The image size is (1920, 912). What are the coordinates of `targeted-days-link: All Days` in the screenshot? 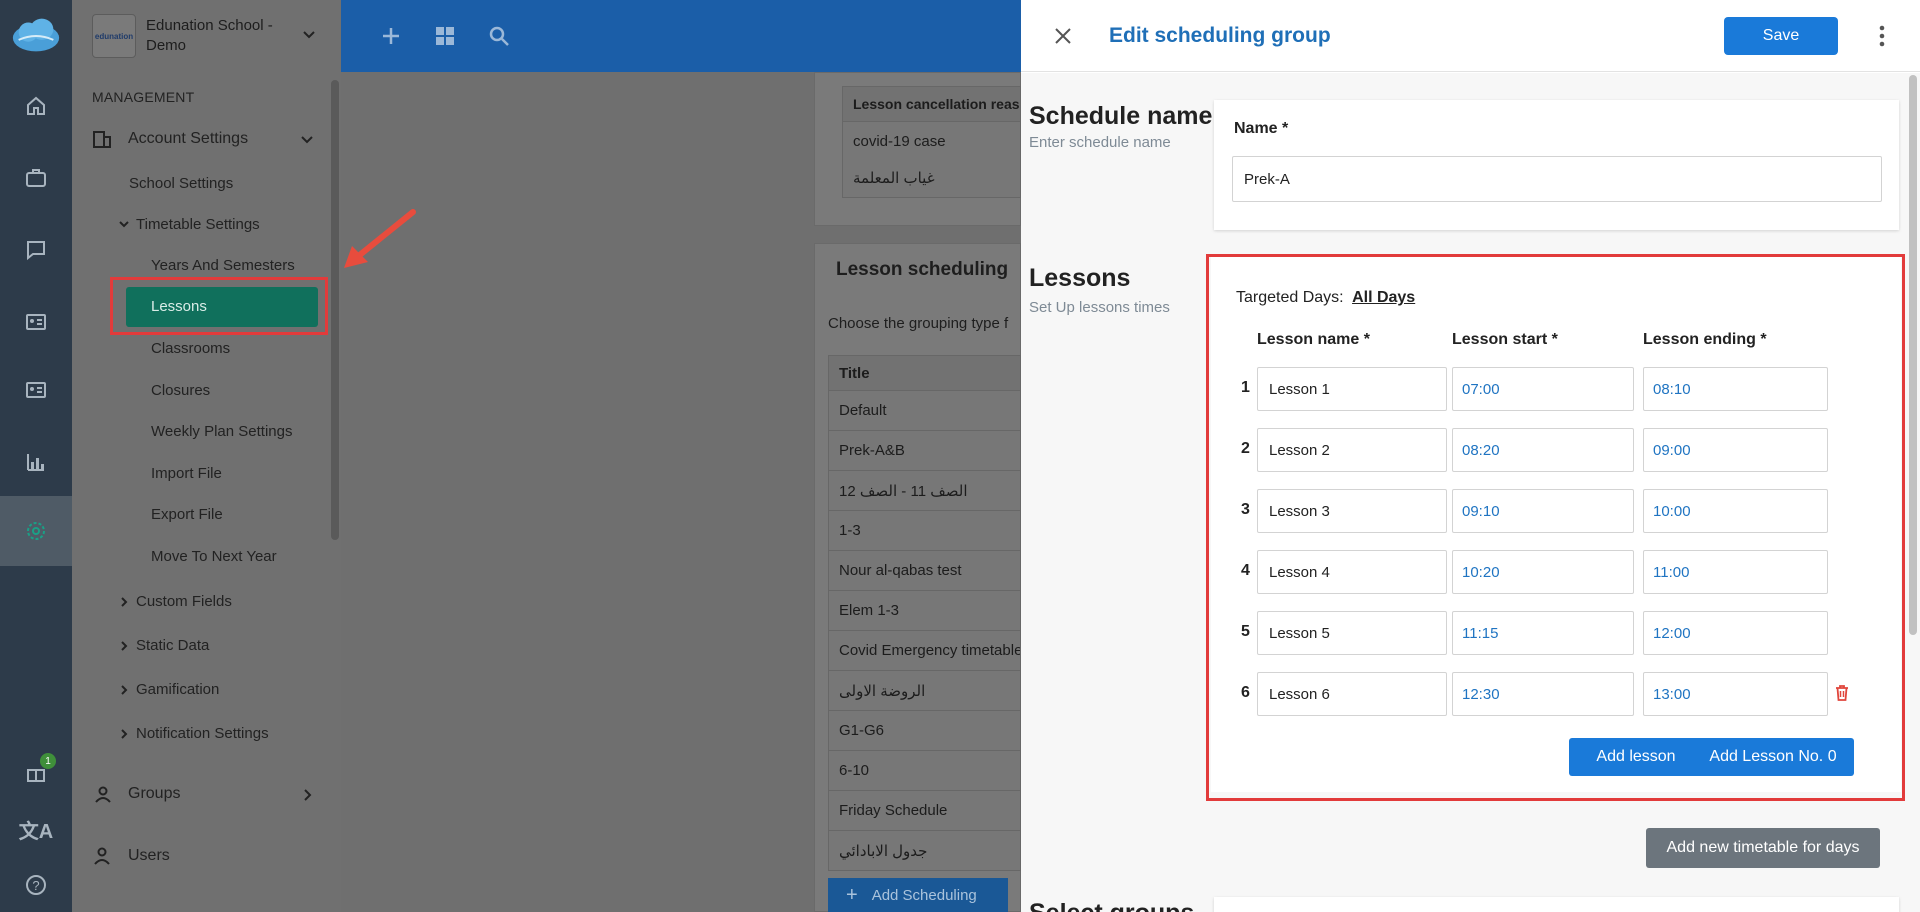 It's located at (1383, 297).